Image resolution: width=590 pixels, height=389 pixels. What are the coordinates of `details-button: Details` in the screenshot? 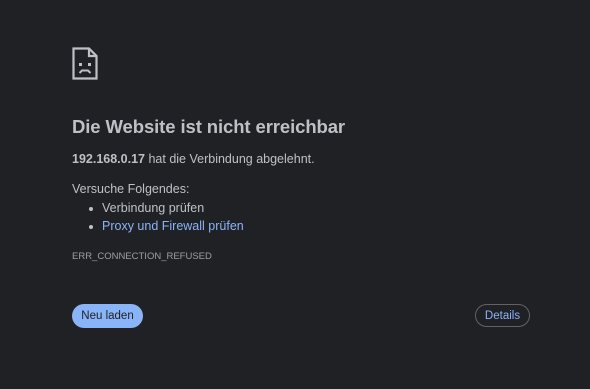 It's located at (502, 315).